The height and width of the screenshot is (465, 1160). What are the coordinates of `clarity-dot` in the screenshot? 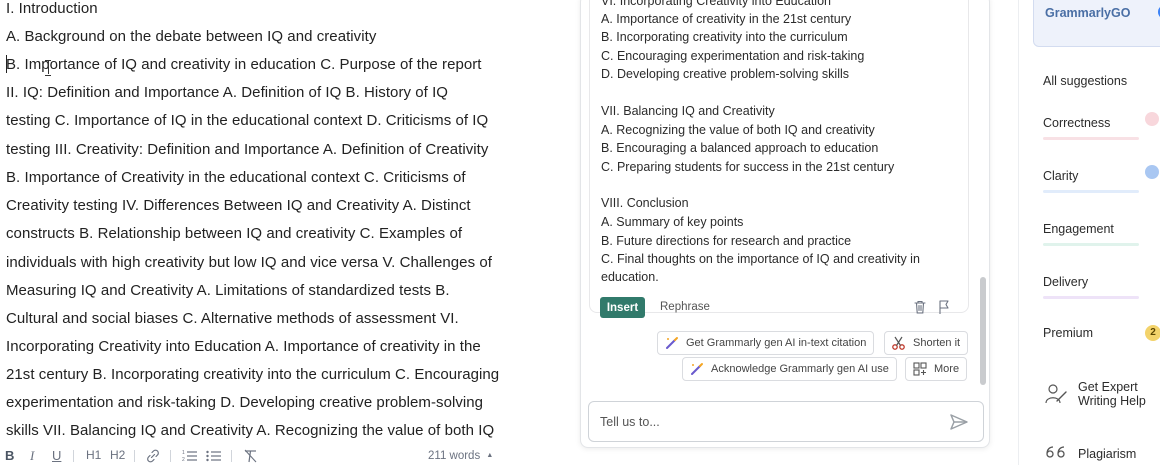 It's located at (1152, 172).